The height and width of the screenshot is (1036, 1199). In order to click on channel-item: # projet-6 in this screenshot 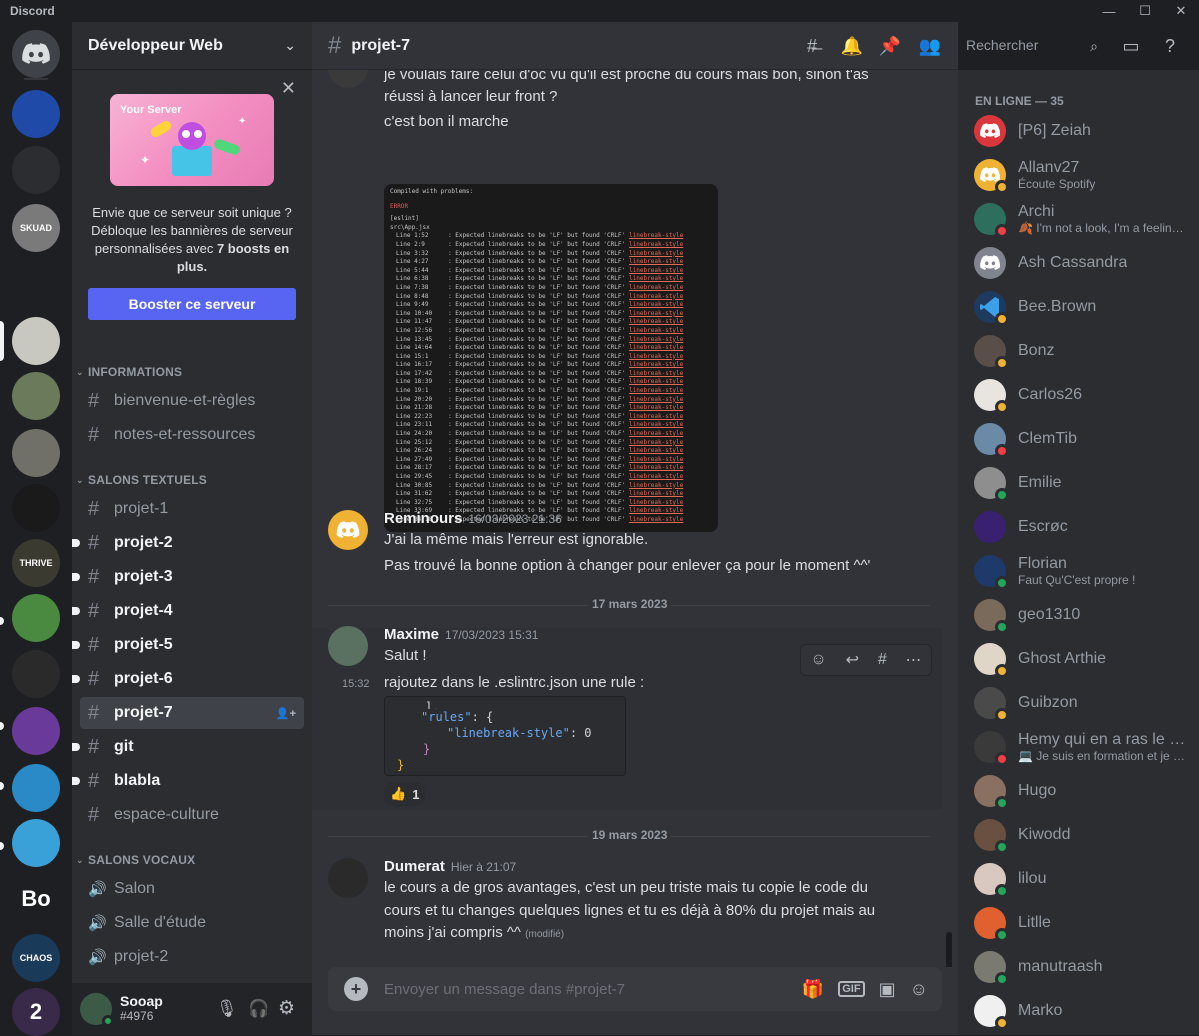, I will do `click(188, 679)`.